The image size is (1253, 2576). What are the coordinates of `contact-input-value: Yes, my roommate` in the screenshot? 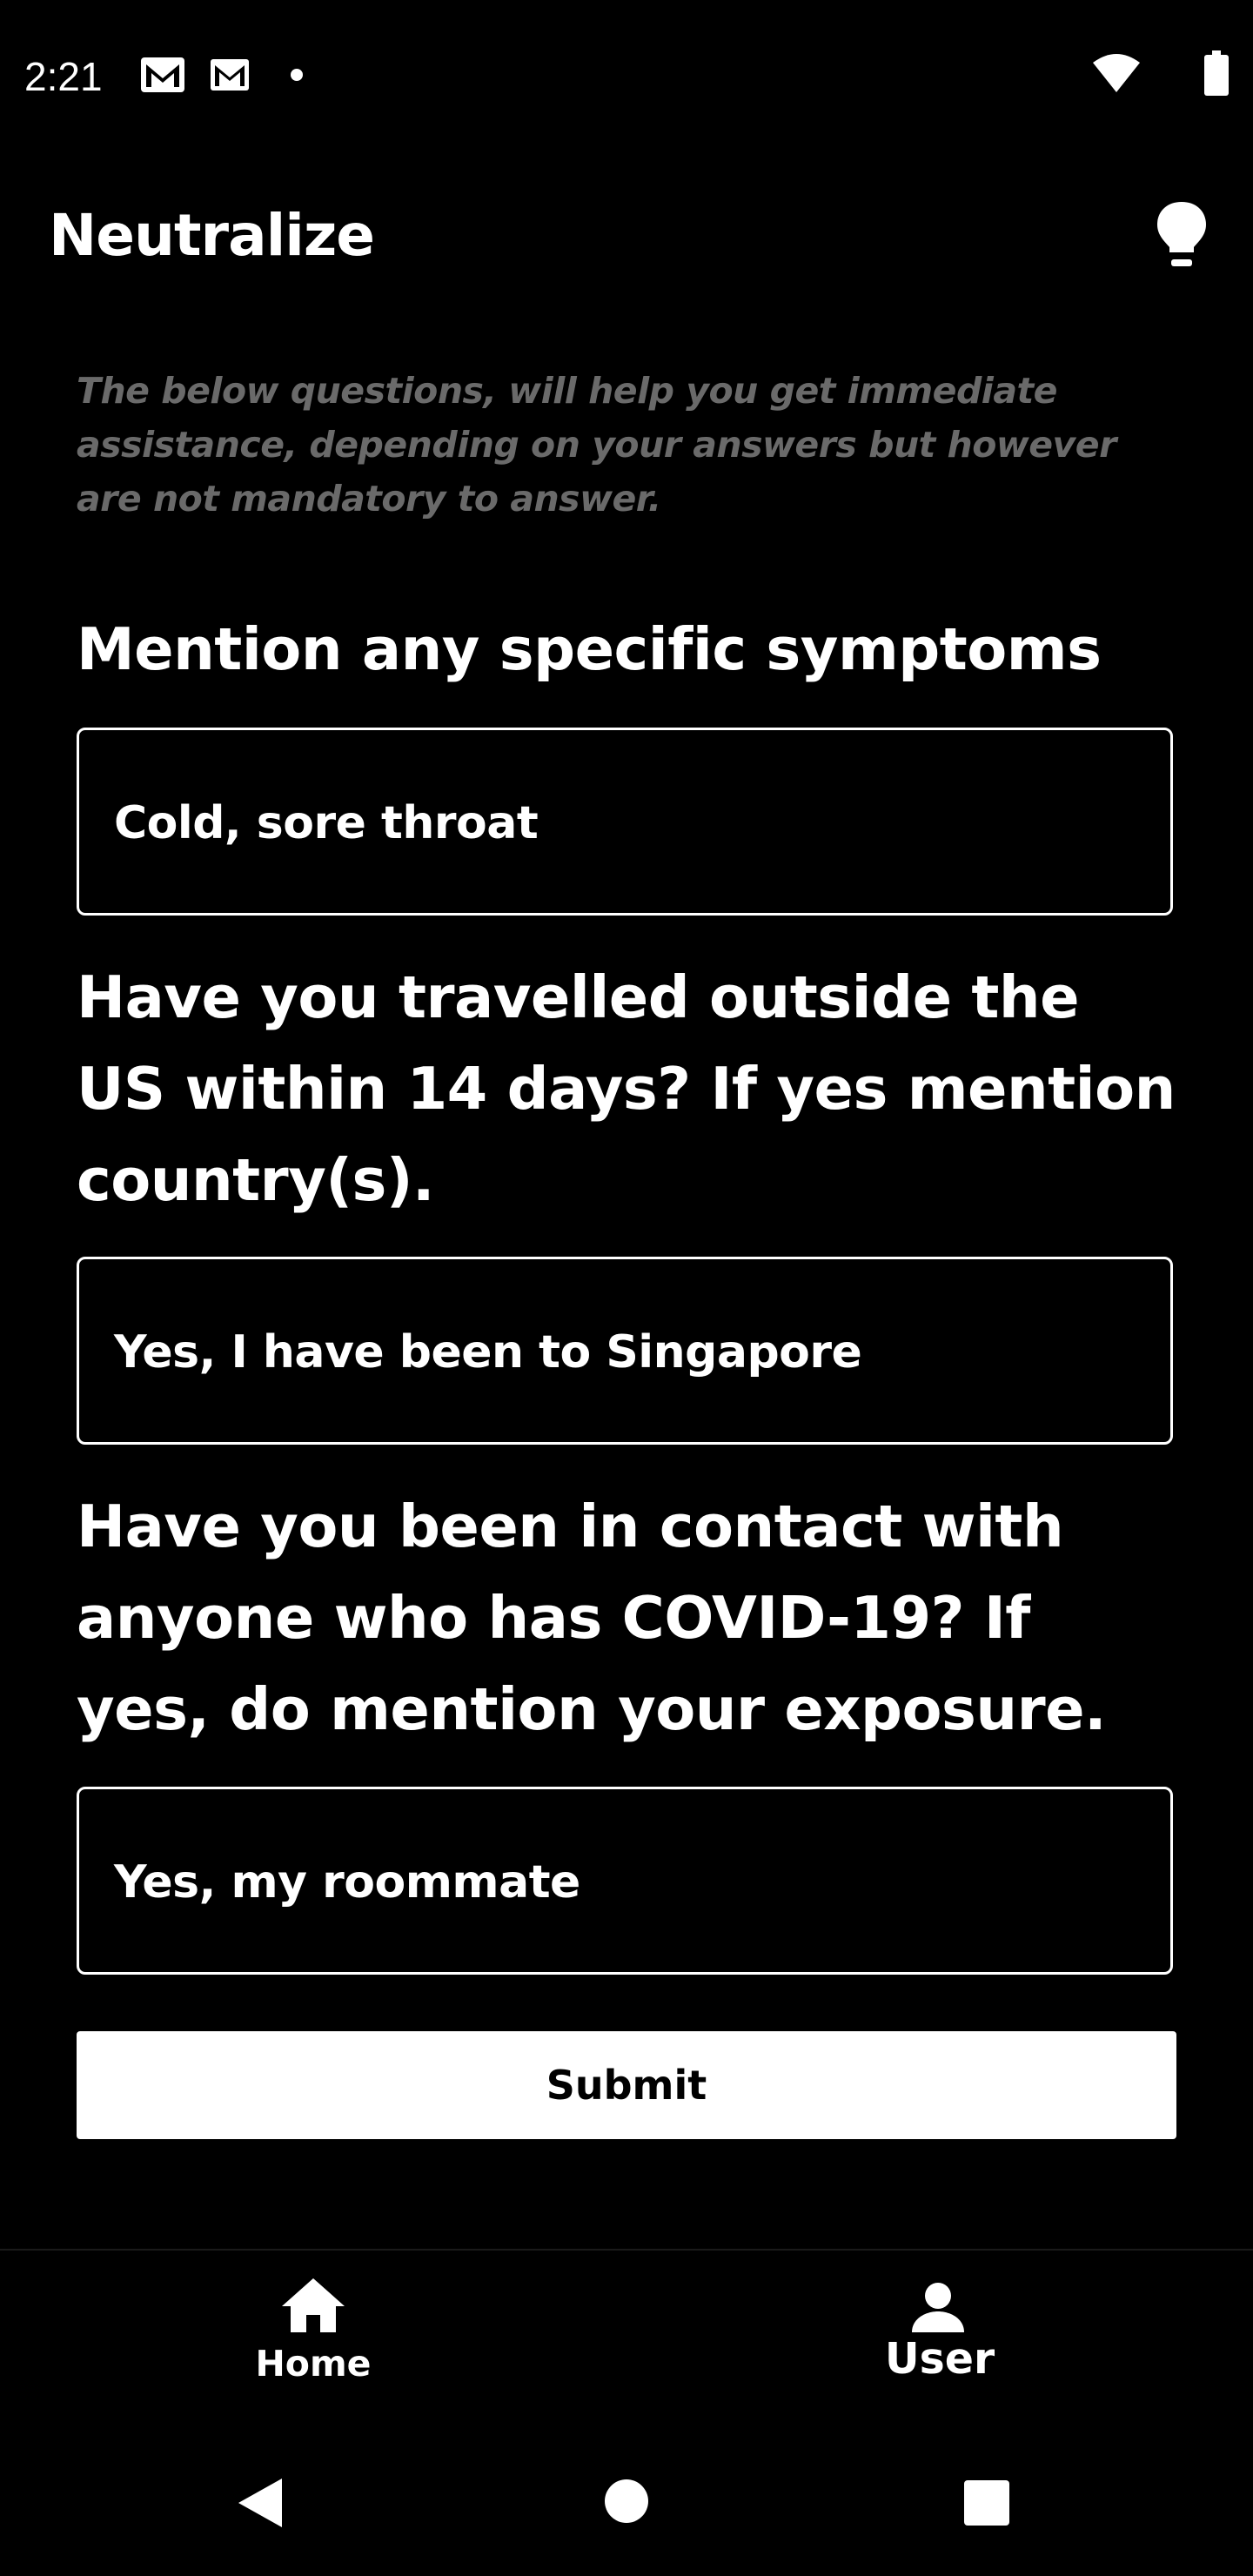 It's located at (347, 1882).